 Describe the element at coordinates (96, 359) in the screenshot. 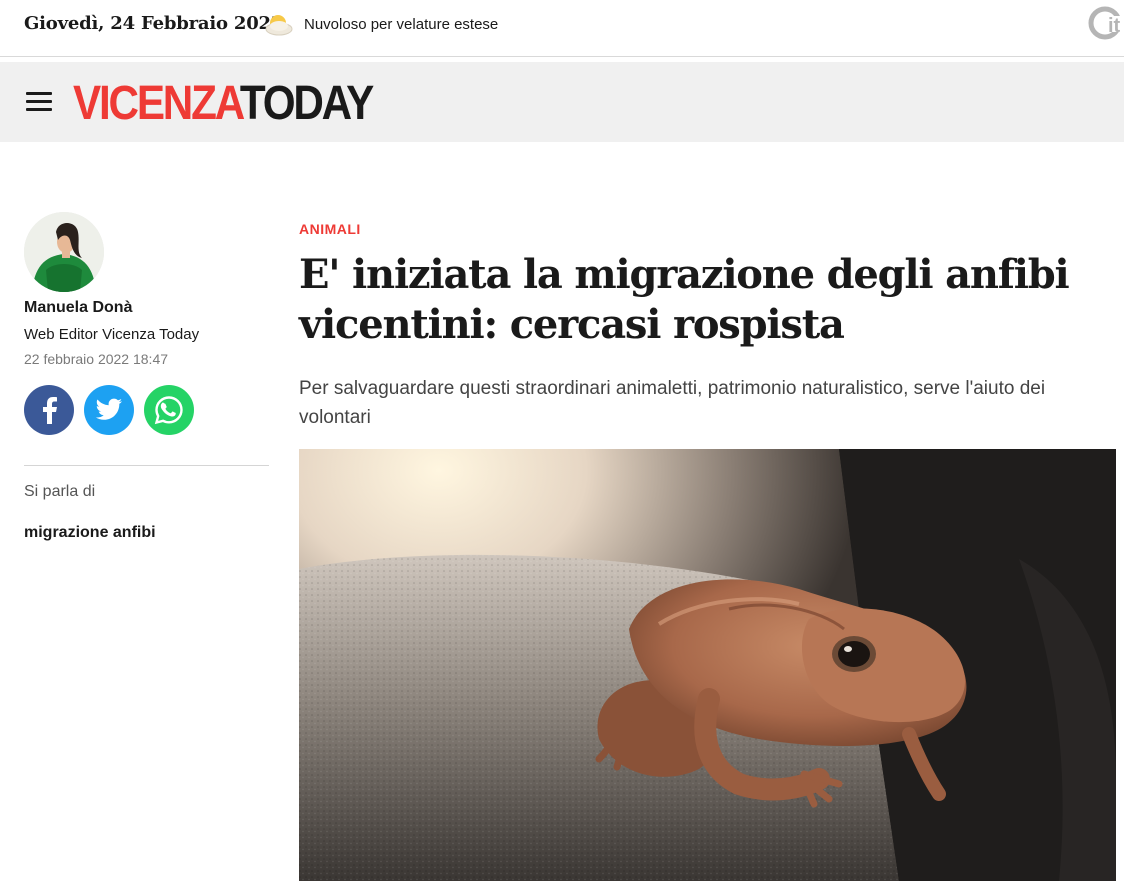

I see `publish-date: 22 febbraio 2022 18:47` at that location.